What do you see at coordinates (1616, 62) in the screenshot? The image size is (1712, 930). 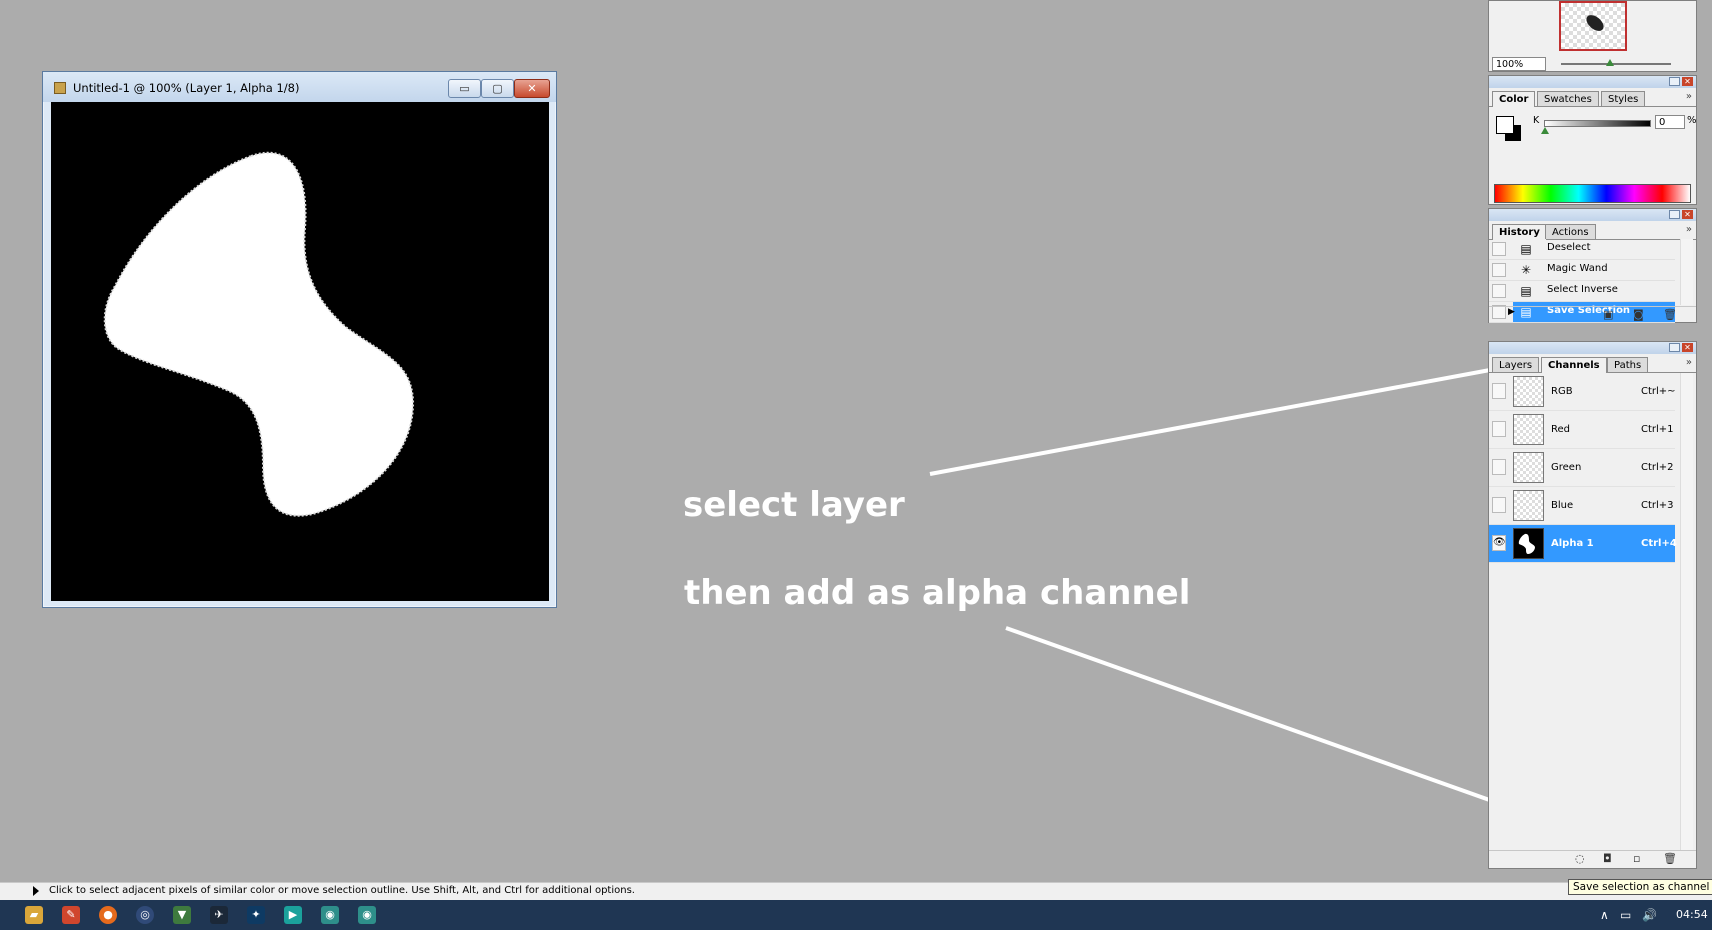 I see `navigator-zoom-slider` at bounding box center [1616, 62].